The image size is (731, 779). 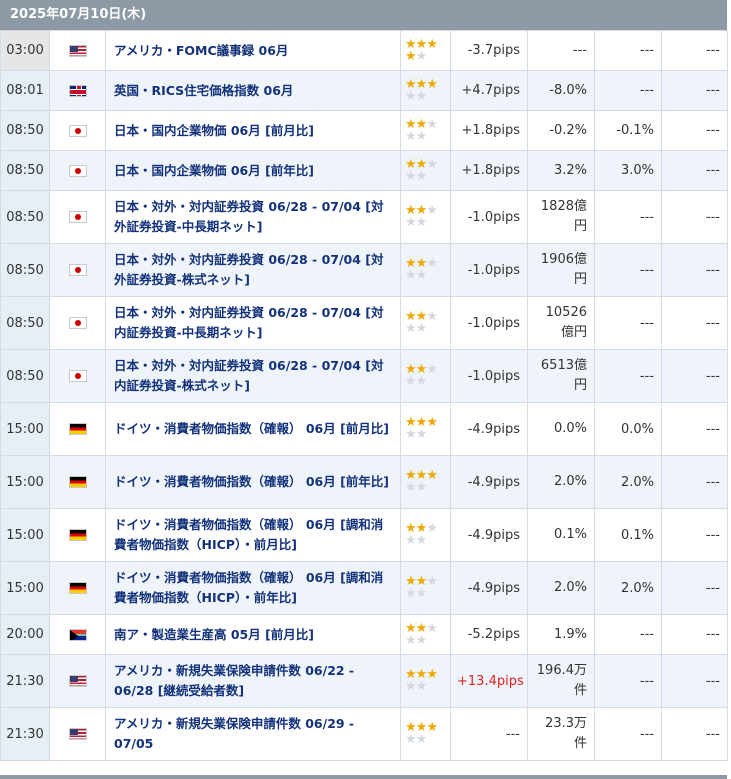 What do you see at coordinates (253, 634) in the screenshot?
I see `event-name: 南ア・製造業生産高 05月 [前月比]` at bounding box center [253, 634].